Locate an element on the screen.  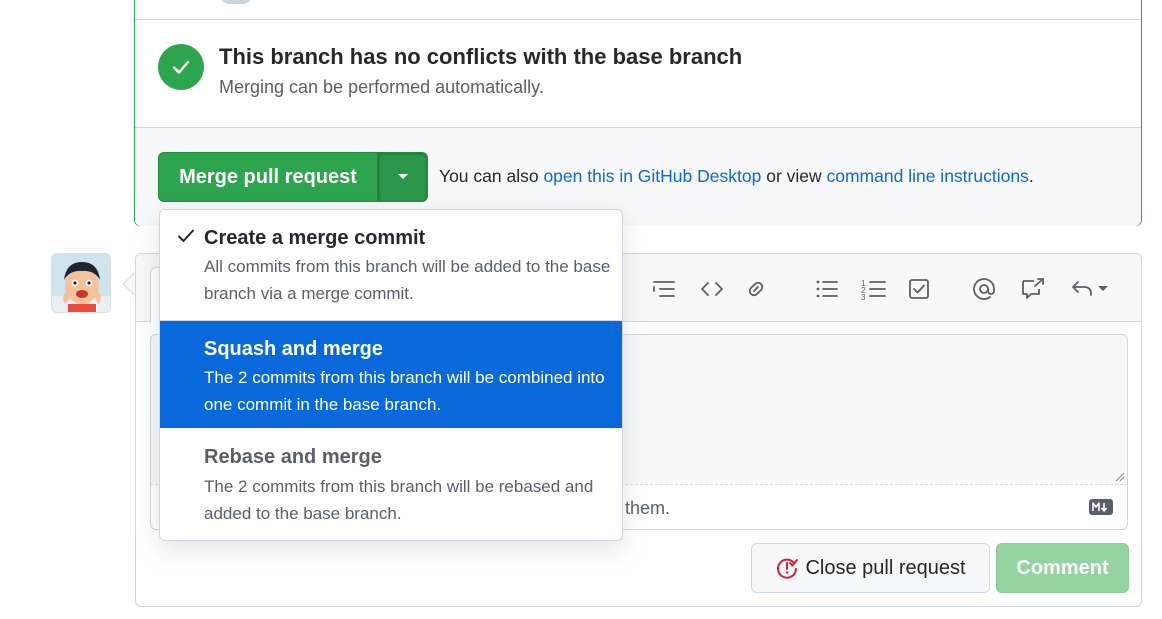
checklist-icon is located at coordinates (919, 289).